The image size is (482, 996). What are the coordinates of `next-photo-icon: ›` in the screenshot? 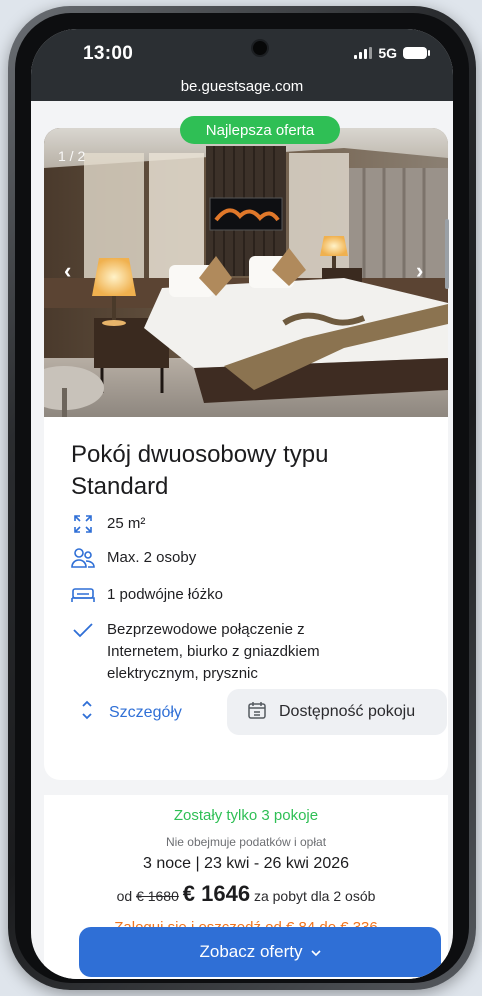 It's located at (419, 271).